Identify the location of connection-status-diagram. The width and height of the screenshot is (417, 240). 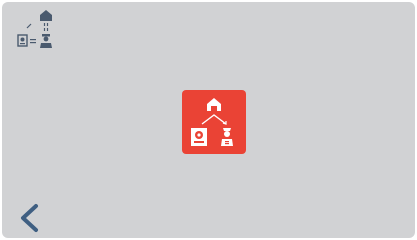
(36, 29).